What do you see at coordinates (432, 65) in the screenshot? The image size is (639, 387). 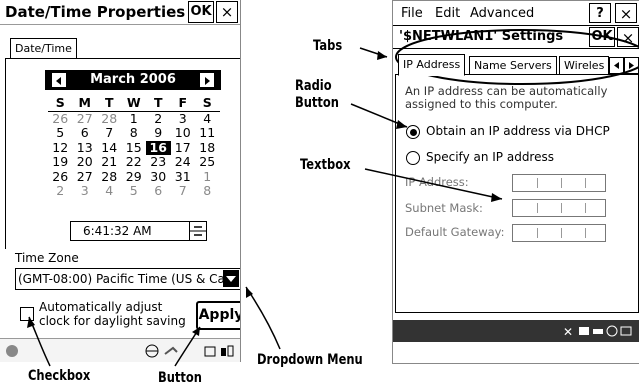 I see `tab-ip-address: IP Address` at bounding box center [432, 65].